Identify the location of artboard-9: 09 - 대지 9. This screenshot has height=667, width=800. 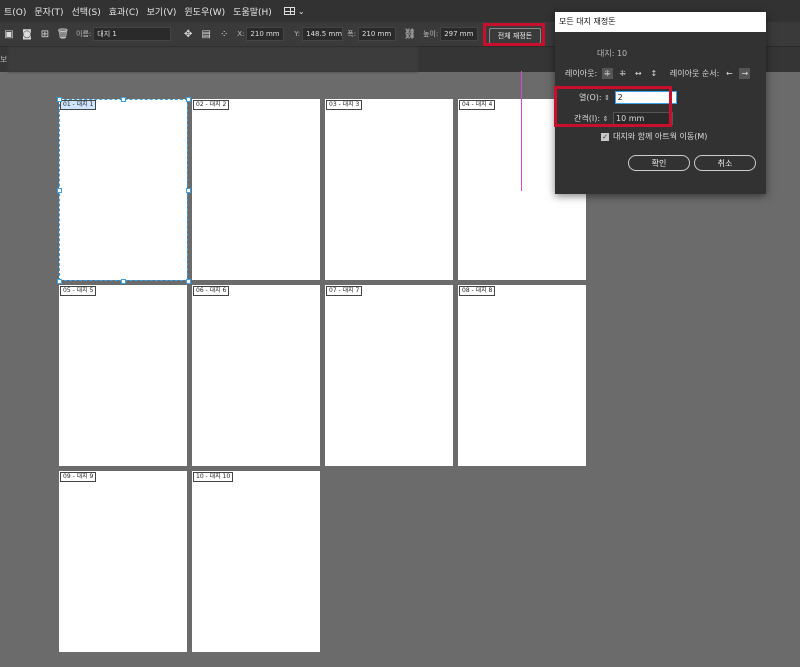
(123, 561).